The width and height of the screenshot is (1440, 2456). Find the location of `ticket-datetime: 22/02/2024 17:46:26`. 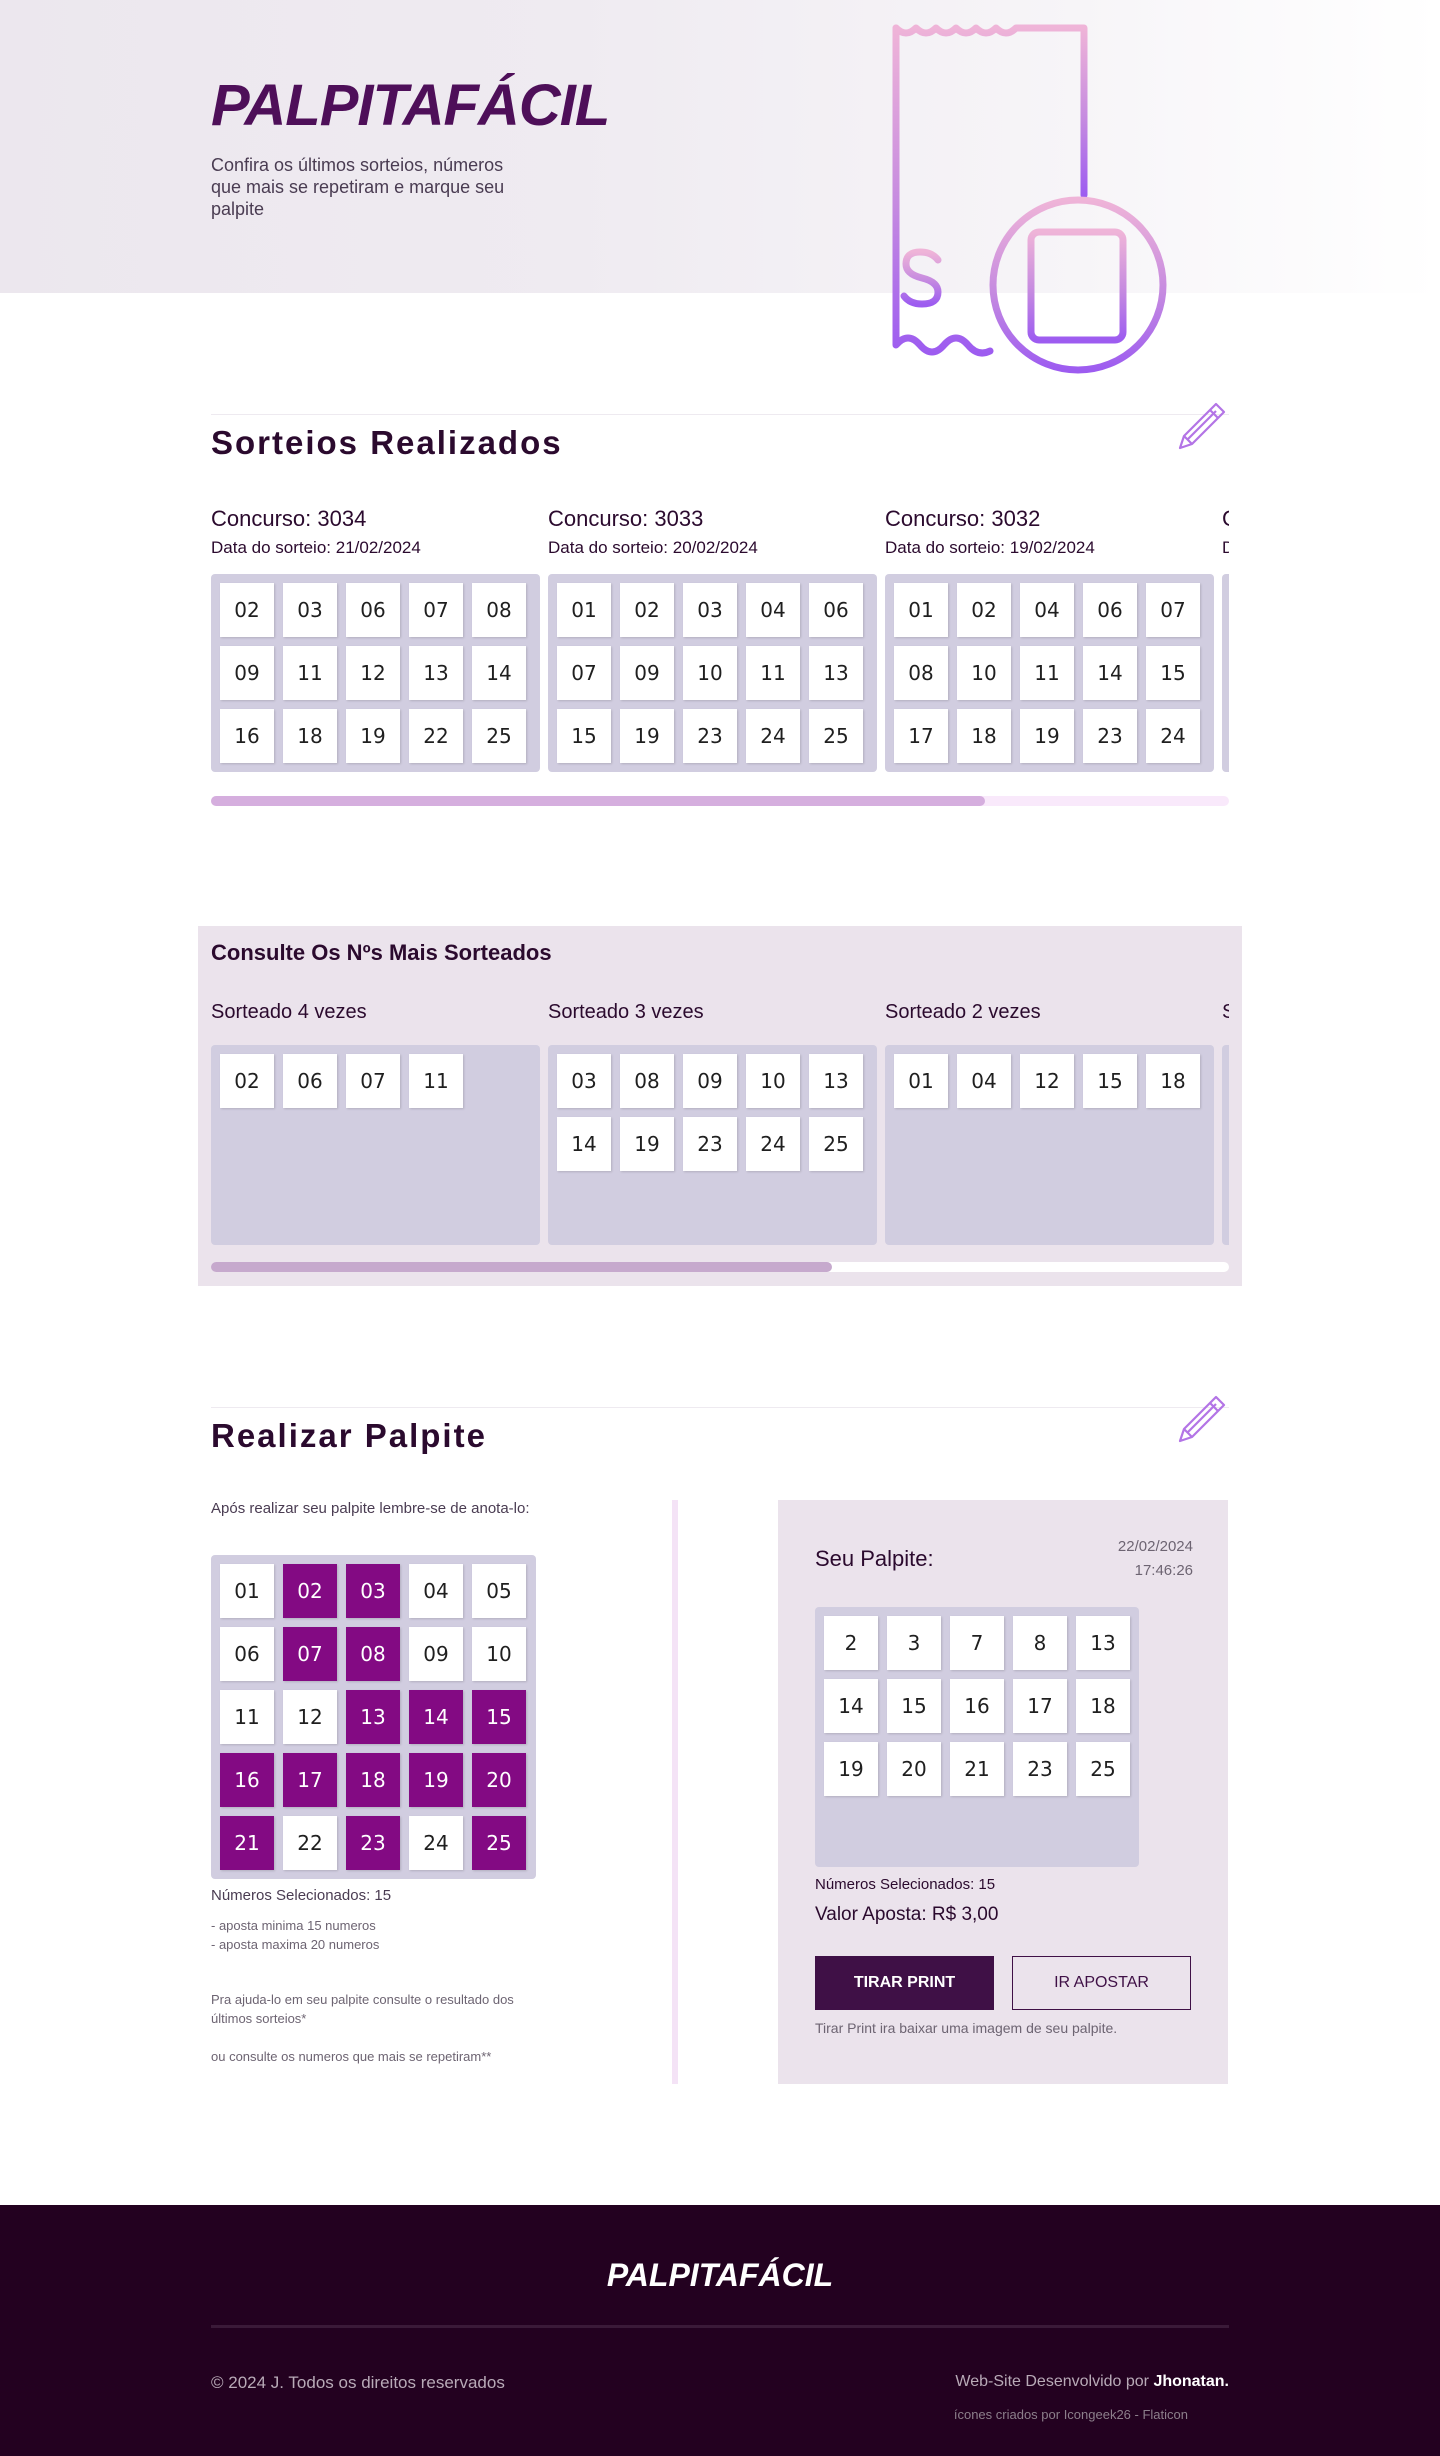

ticket-datetime: 22/02/2024 17:46:26 is located at coordinates (1155, 1559).